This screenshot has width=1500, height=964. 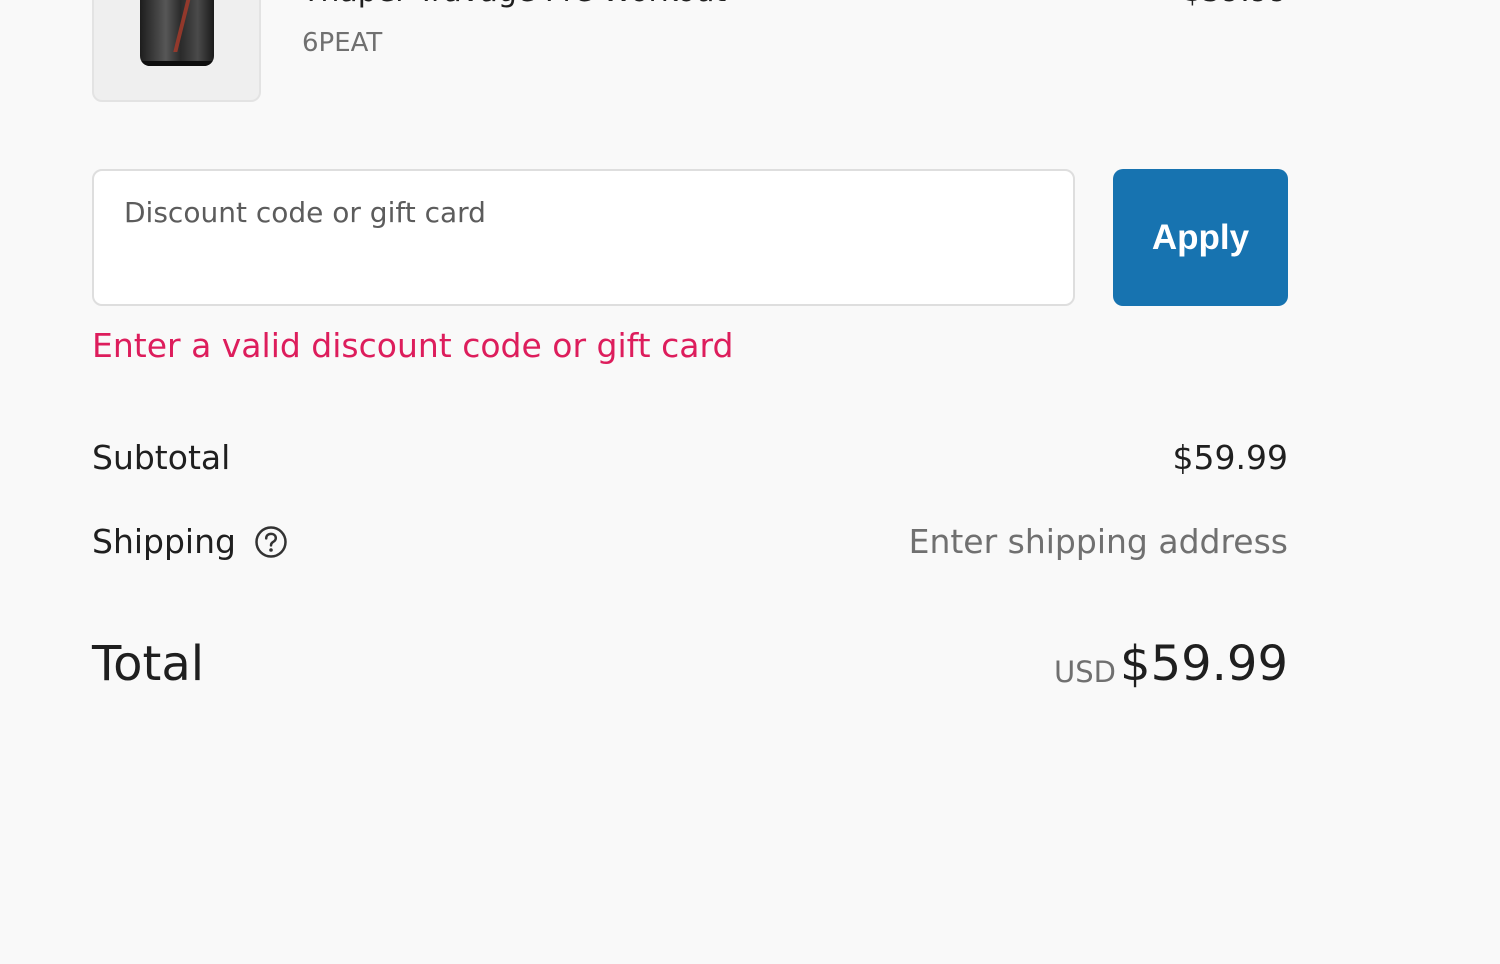 I want to click on subtotal-label: Subtotal, so click(x=161, y=457).